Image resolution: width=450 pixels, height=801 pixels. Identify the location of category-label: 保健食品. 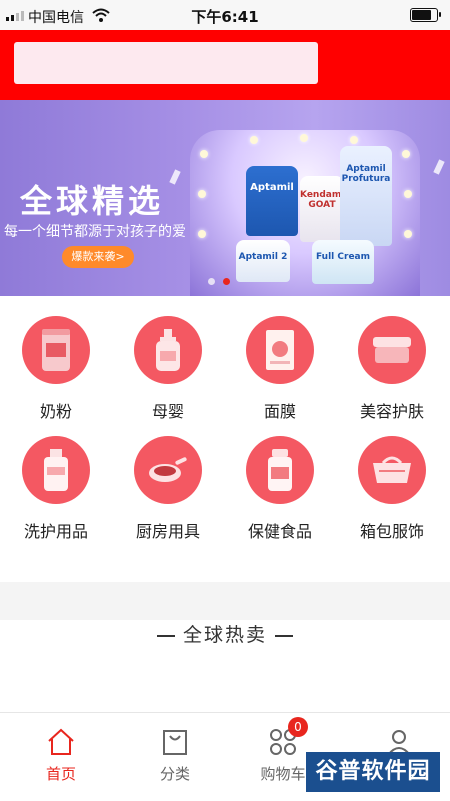
(279, 531).